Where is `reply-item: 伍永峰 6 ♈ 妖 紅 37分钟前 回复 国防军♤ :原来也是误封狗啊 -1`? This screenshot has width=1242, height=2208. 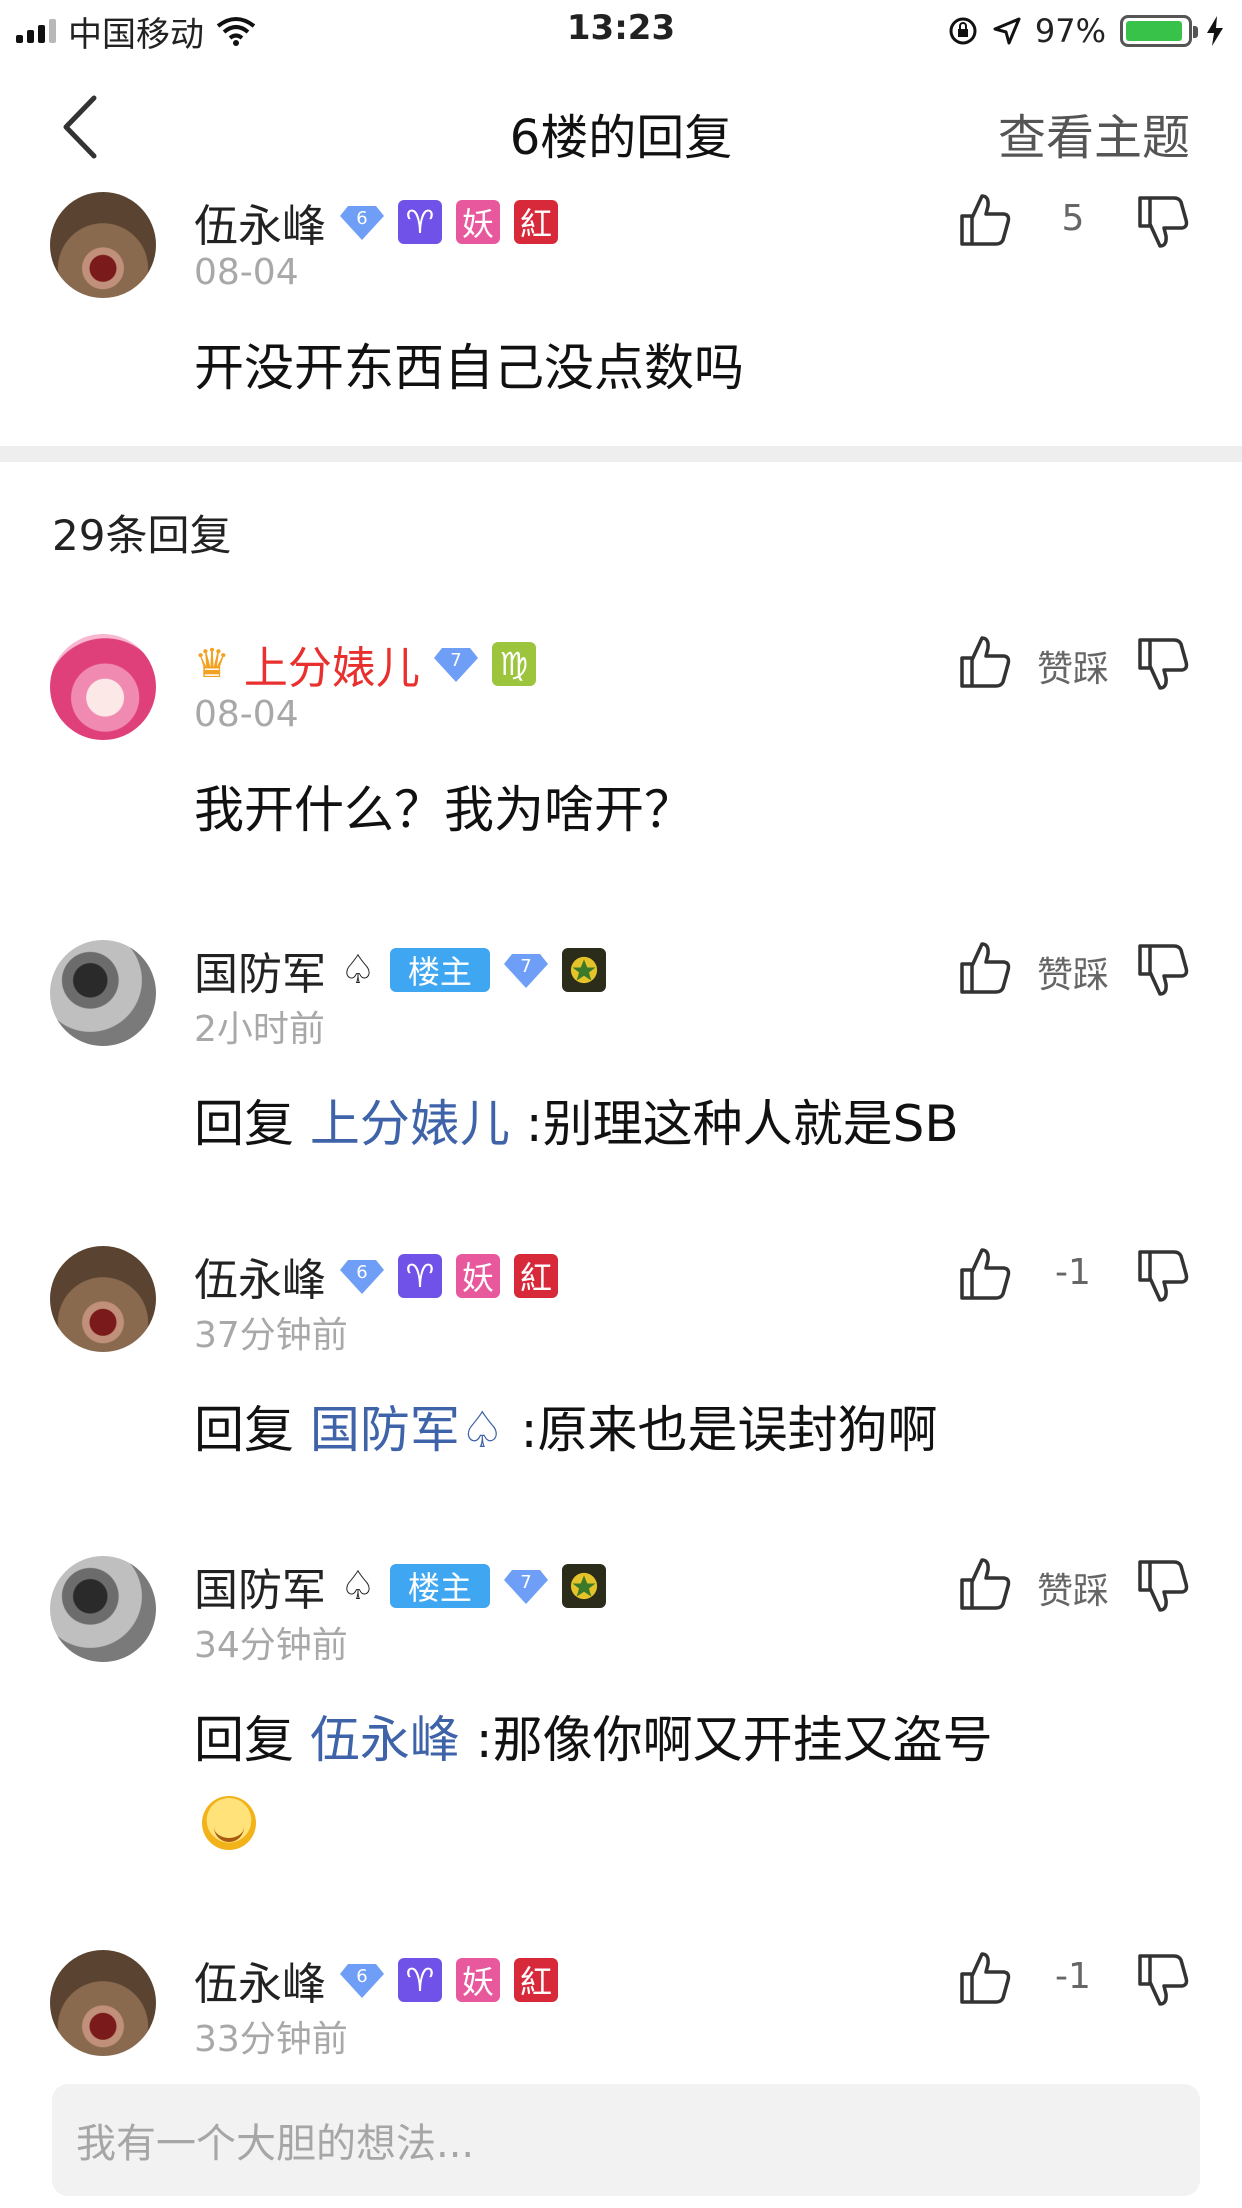
reply-item: 伍永峰 6 ♈ 妖 紅 37分钟前 回复 国防军♤ :原来也是误封狗啊 -1 is located at coordinates (621, 1376).